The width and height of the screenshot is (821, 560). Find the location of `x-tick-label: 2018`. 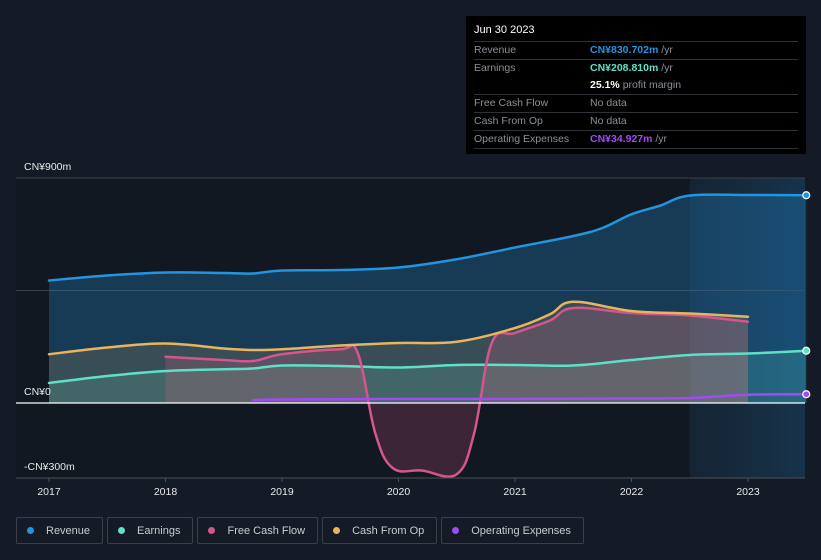

x-tick-label: 2018 is located at coordinates (166, 492).